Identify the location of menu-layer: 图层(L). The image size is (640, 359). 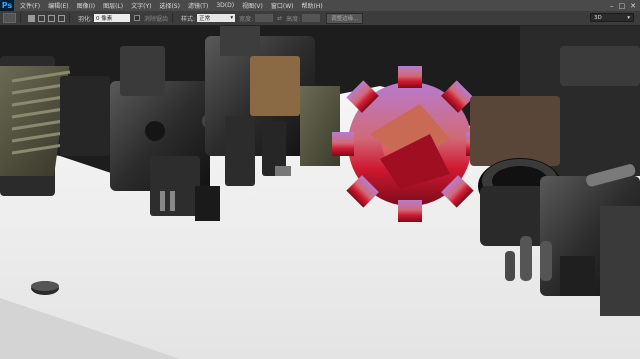
(113, 5).